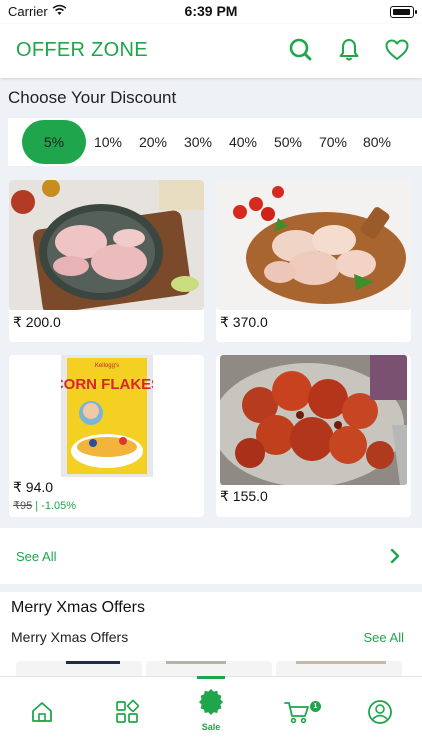  What do you see at coordinates (107, 366) in the screenshot?
I see `box-brand: Kellogg's` at bounding box center [107, 366].